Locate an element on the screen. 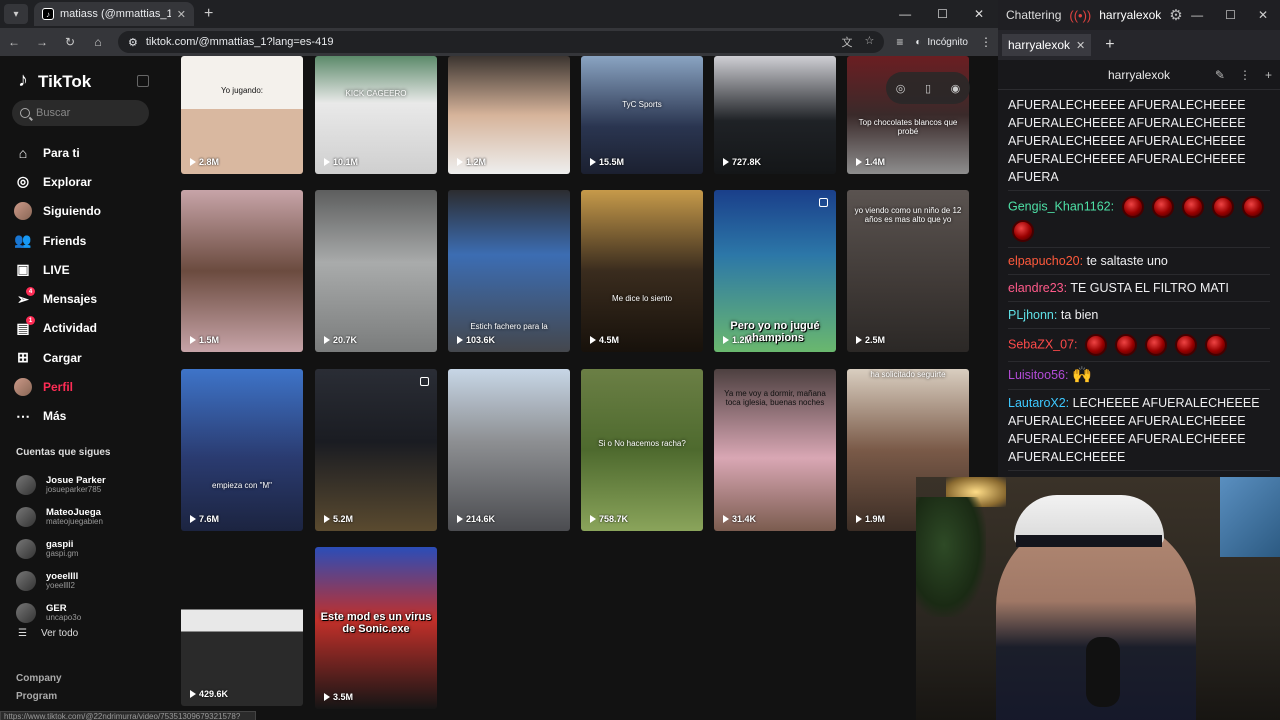  nav-item-live: ▣ LIVE is located at coordinates (89, 269).